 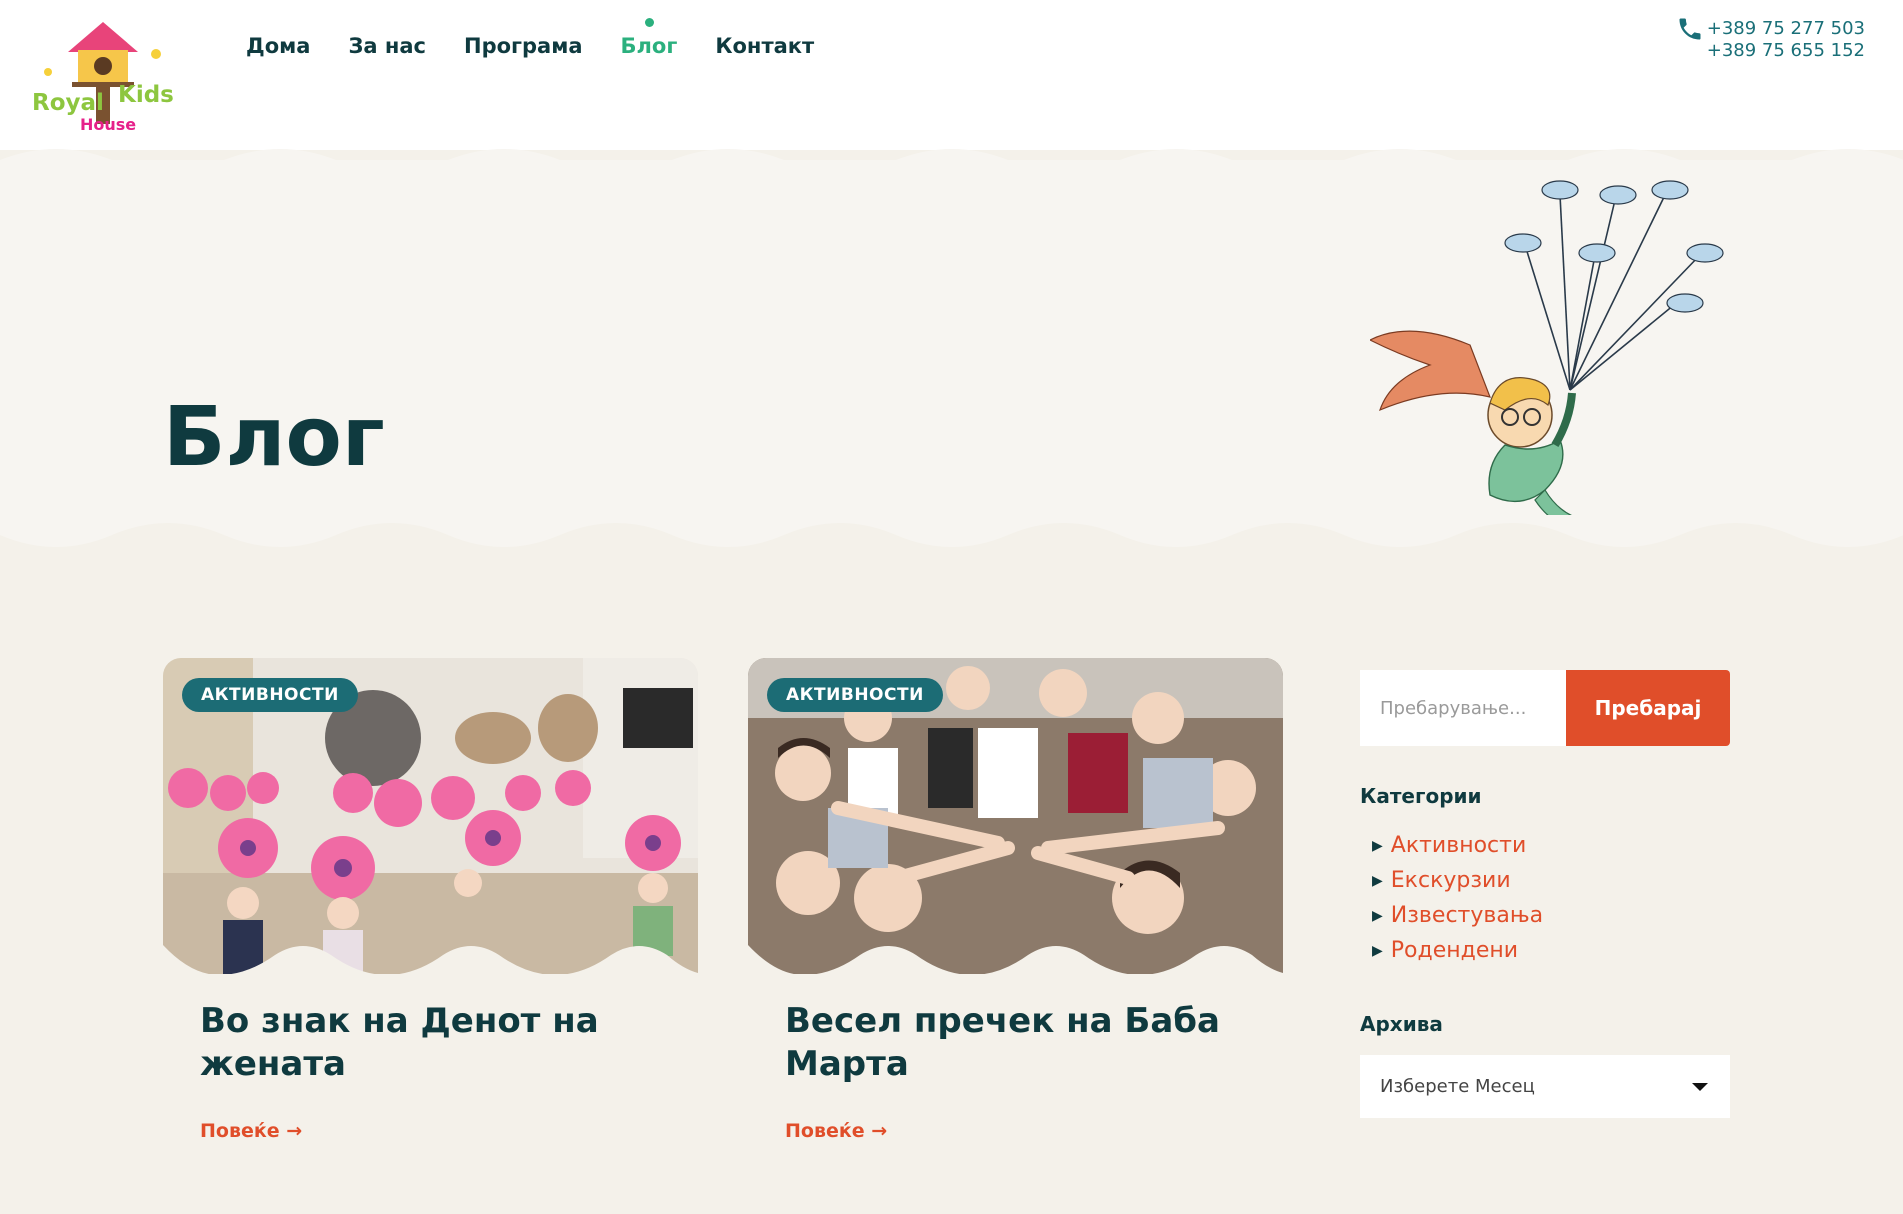 What do you see at coordinates (1401, 1024) in the screenshot?
I see `archive-heading: Архива` at bounding box center [1401, 1024].